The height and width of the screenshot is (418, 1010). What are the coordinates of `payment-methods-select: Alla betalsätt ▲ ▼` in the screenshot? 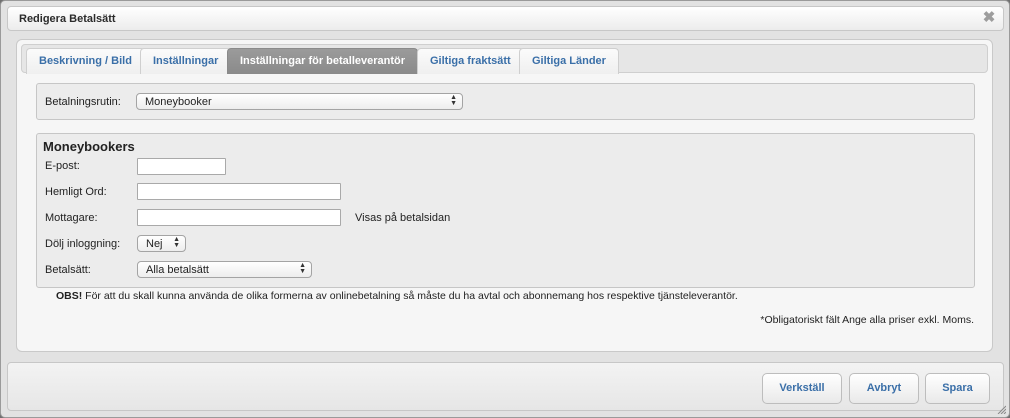 It's located at (224, 269).